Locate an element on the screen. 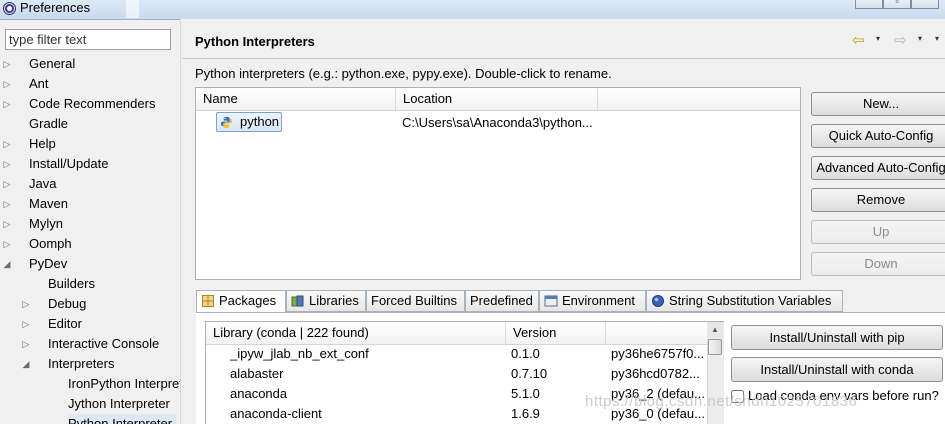 The height and width of the screenshot is (424, 945). remove-button: Remove is located at coordinates (878, 200).